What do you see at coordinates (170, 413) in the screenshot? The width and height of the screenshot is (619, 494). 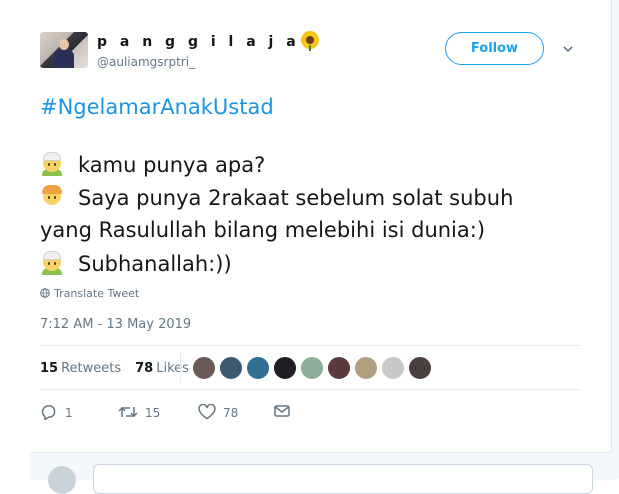 I see `tweet-actions: 1 15 78` at bounding box center [170, 413].